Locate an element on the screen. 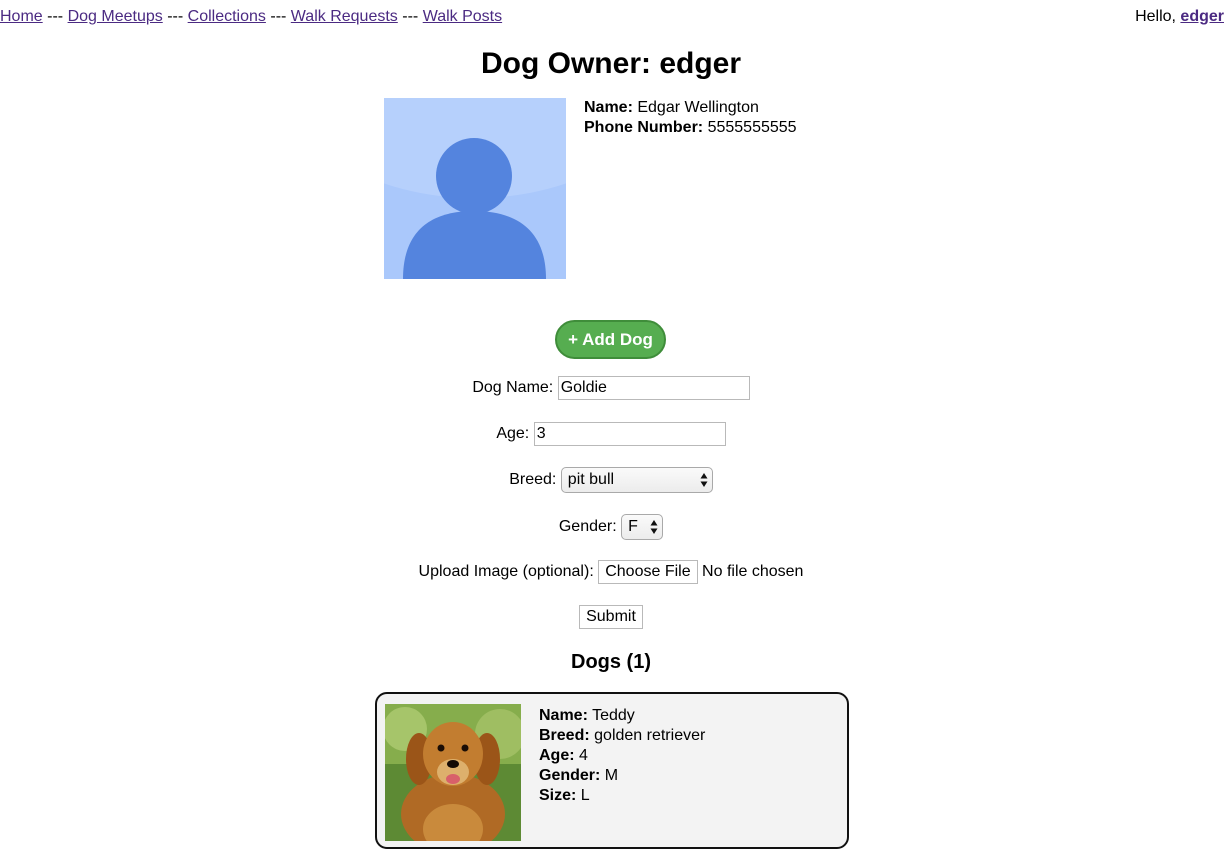 The image size is (1231, 856). submit-button: Submit is located at coordinates (611, 617).